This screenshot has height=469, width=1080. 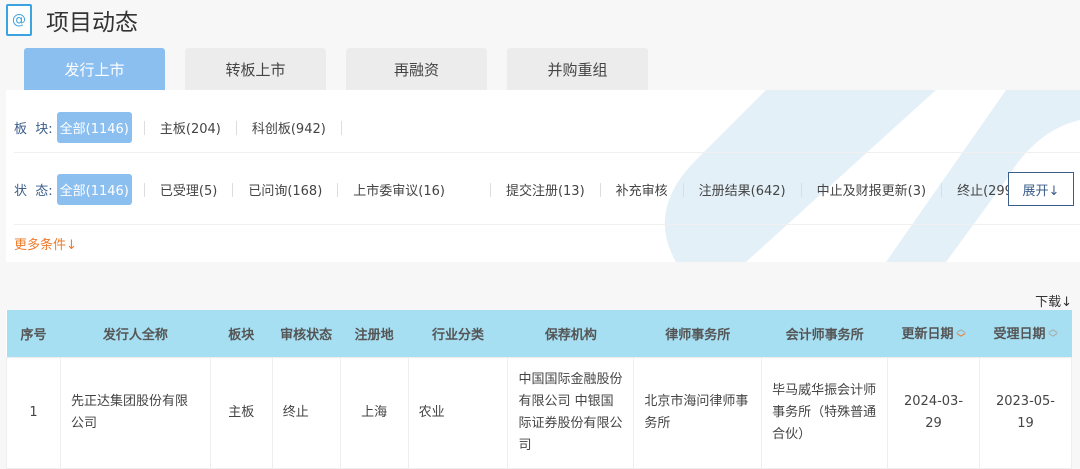 What do you see at coordinates (570, 333) in the screenshot?
I see `column-header: 保荐机构` at bounding box center [570, 333].